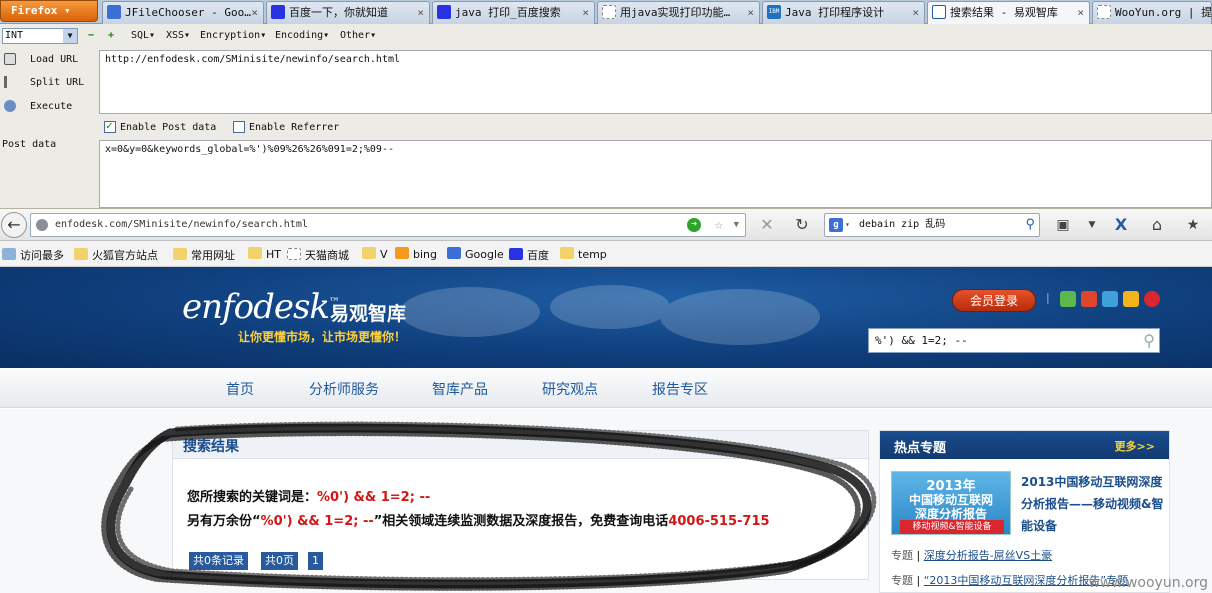 The image size is (1212, 593). I want to click on tab-baidu-search: java 打印_百度搜索 ×, so click(513, 12).